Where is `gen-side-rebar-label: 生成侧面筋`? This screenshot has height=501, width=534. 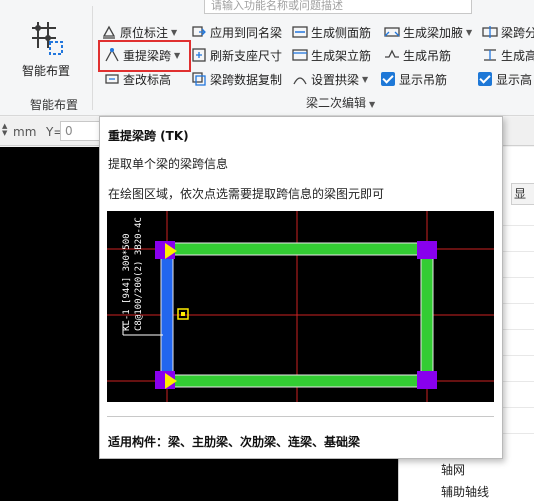 gen-side-rebar-label: 生成侧面筋 is located at coordinates (341, 32).